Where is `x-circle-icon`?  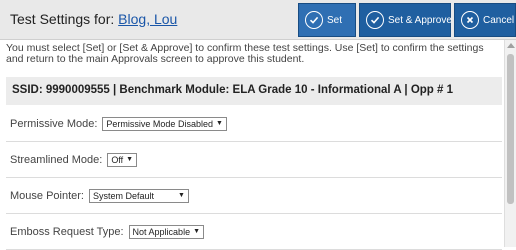
x-circle-icon is located at coordinates (470, 20).